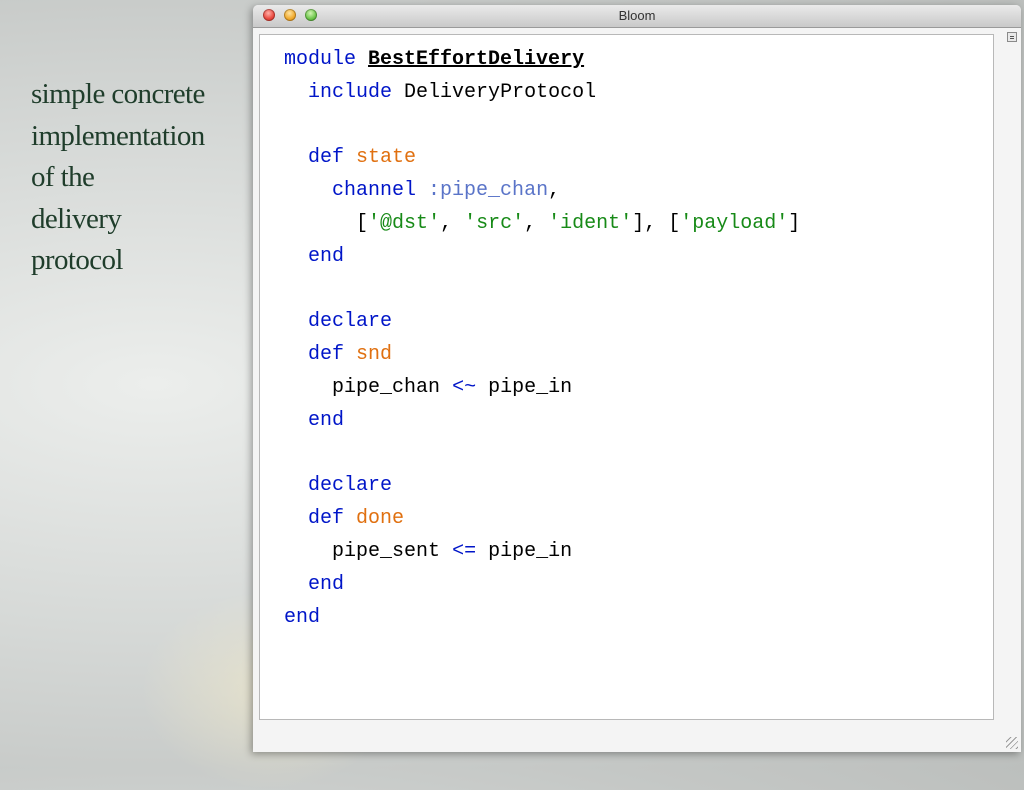 The width and height of the screenshot is (1024, 790). I want to click on code-line-def-state: def state, so click(362, 158).